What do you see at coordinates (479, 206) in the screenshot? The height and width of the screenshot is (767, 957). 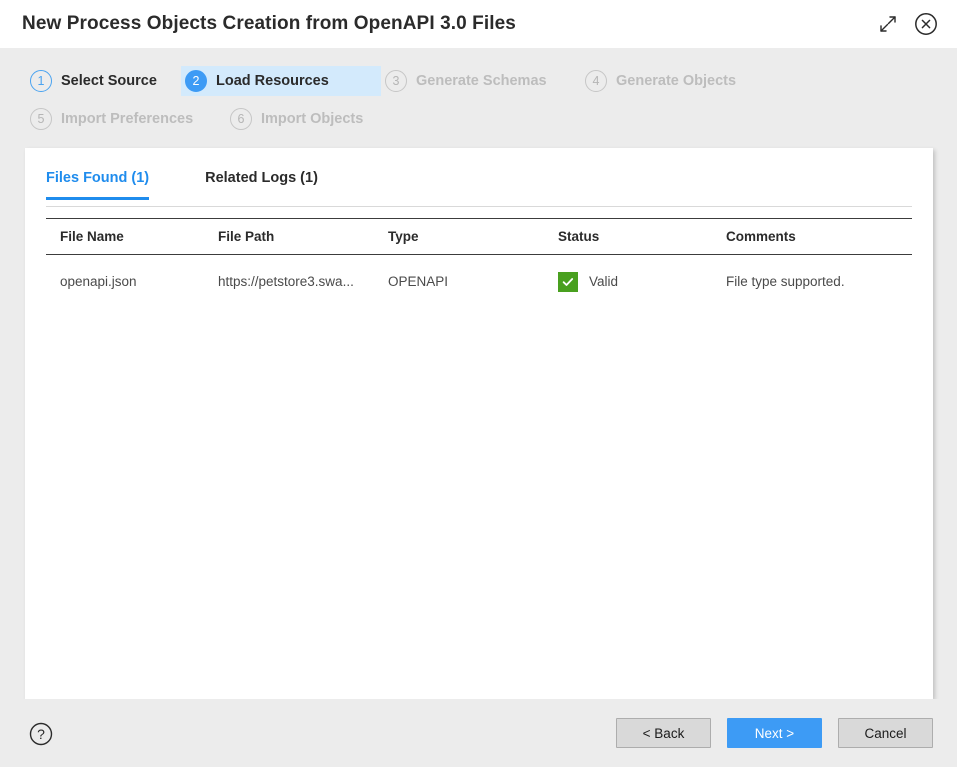 I see `tab-bar-divider` at bounding box center [479, 206].